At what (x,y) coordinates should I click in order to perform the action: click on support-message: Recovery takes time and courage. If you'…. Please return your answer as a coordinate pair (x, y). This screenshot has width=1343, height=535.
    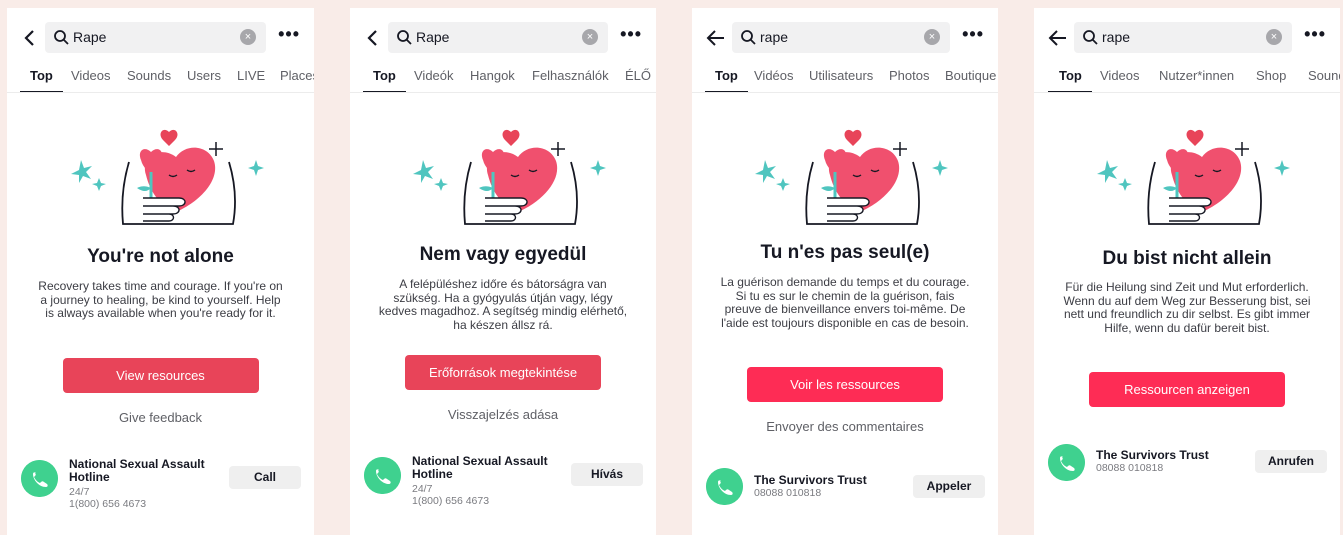
    Looking at the image, I should click on (160, 299).